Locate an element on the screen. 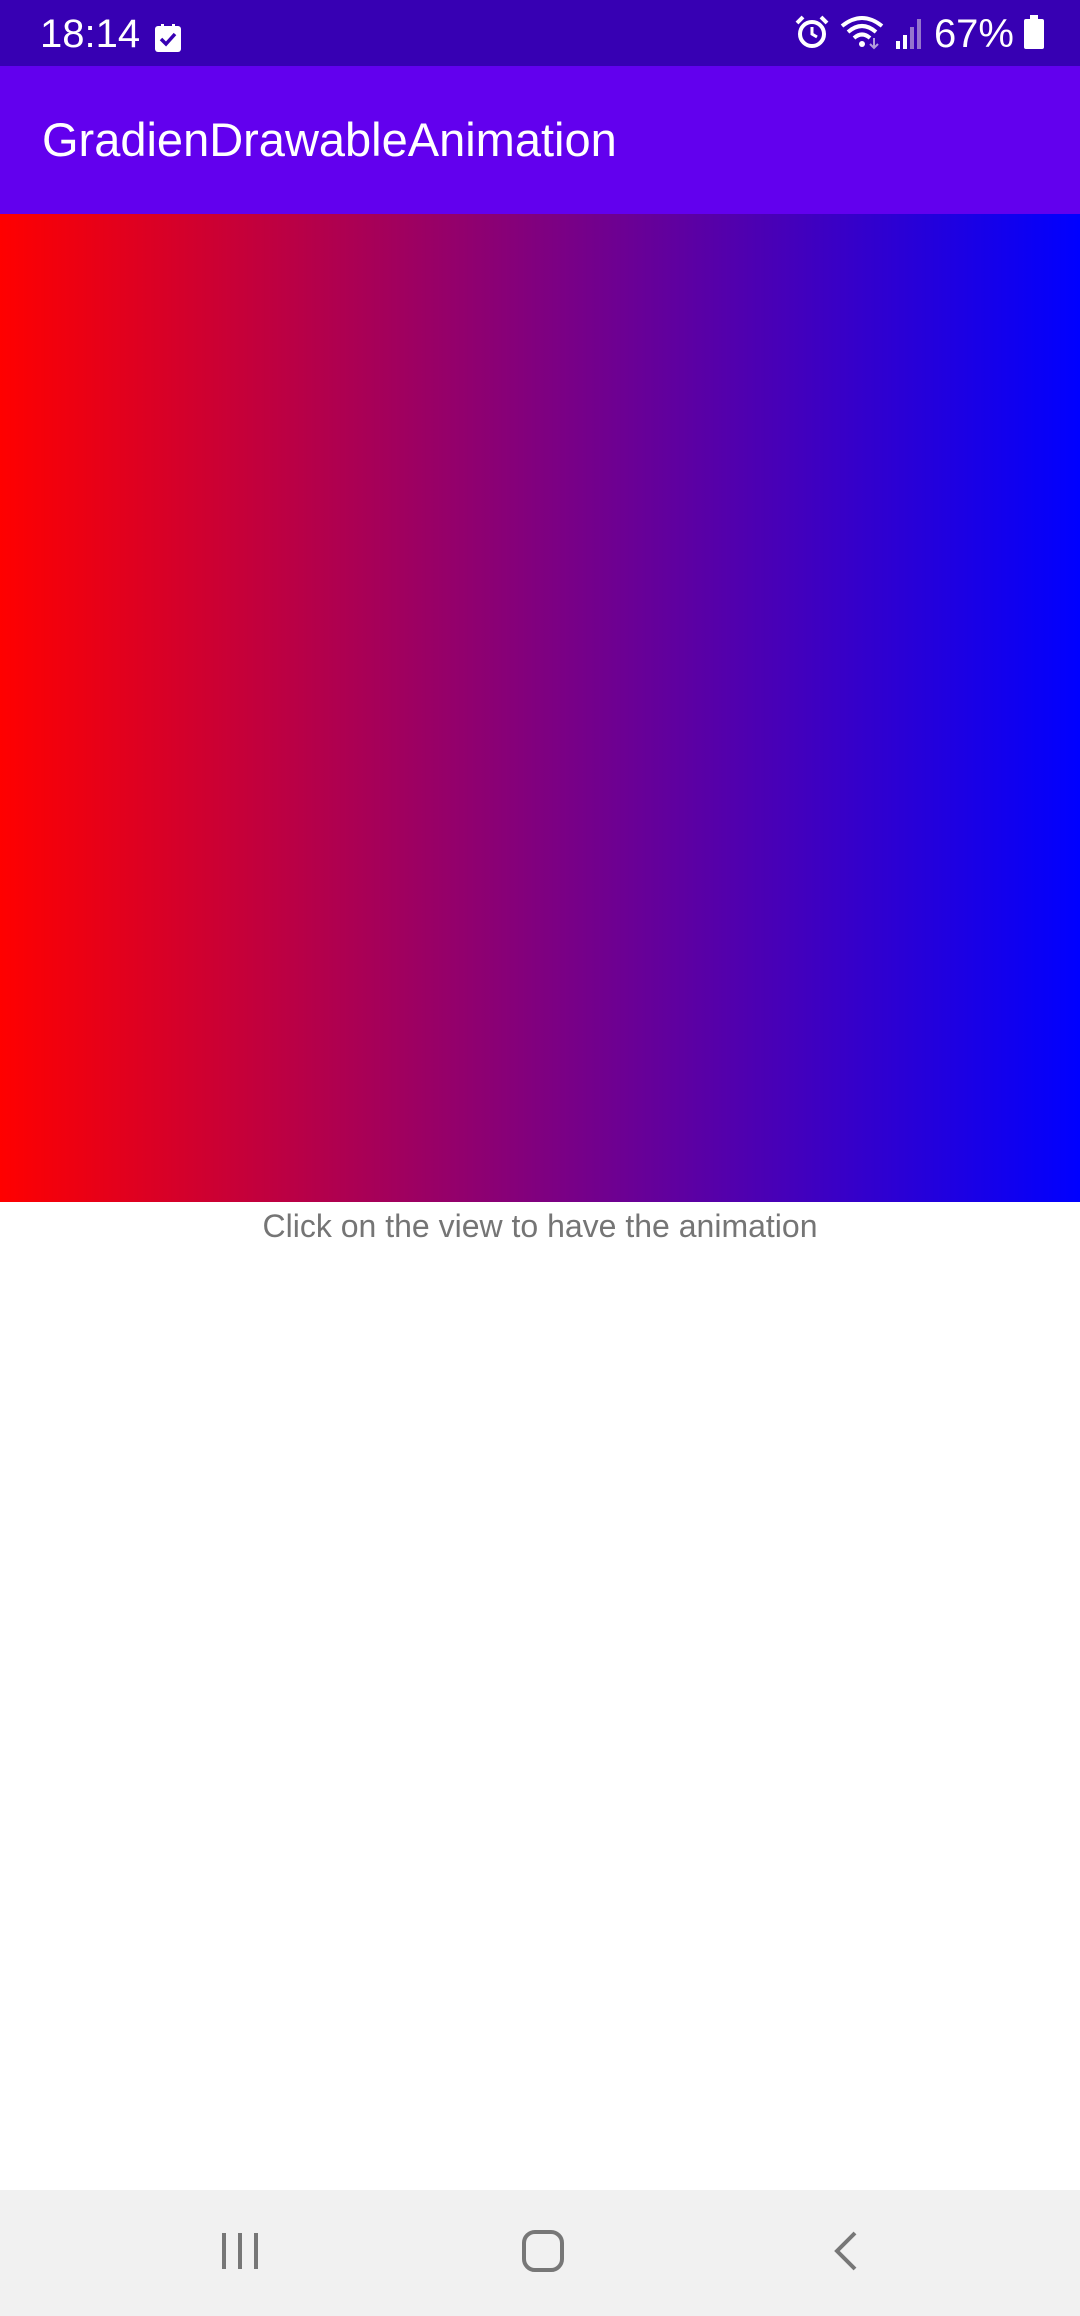 The height and width of the screenshot is (2316, 1080). home-icon is located at coordinates (543, 2253).